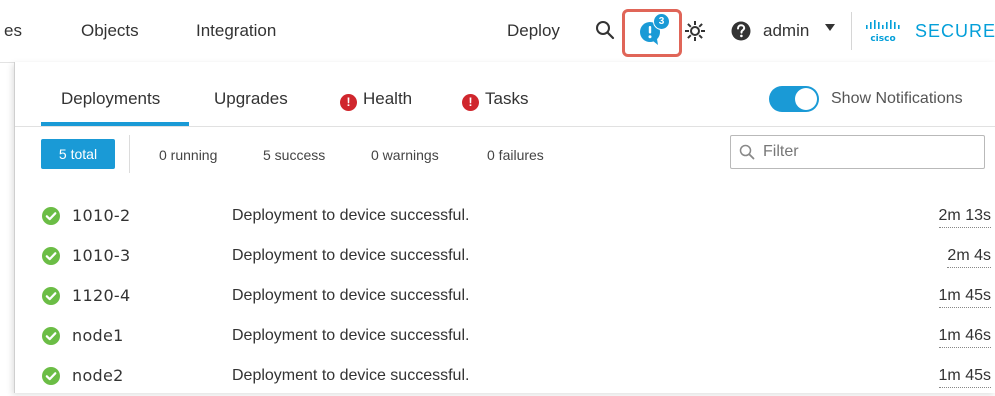  I want to click on filter-field, so click(857, 152).